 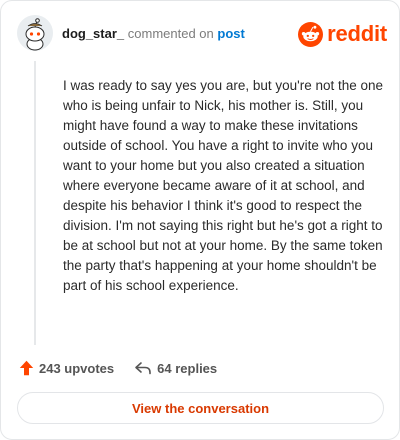 I want to click on comment-header: dog_star_ commented on post reddit, so click(x=202, y=33).